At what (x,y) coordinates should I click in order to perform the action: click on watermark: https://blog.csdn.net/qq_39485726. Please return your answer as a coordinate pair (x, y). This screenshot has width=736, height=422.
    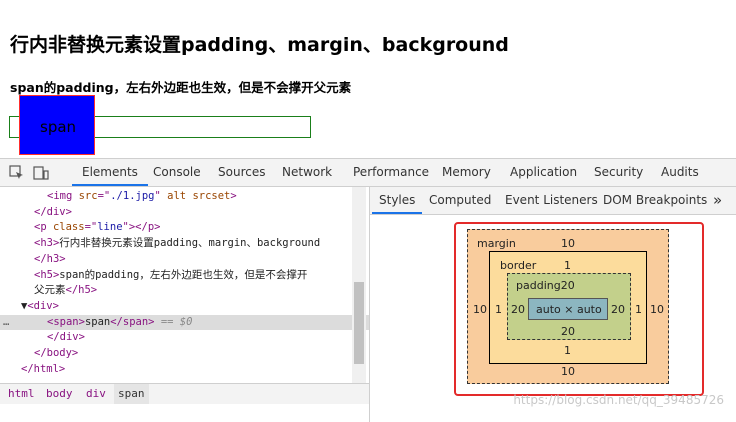
    Looking at the image, I should click on (618, 400).